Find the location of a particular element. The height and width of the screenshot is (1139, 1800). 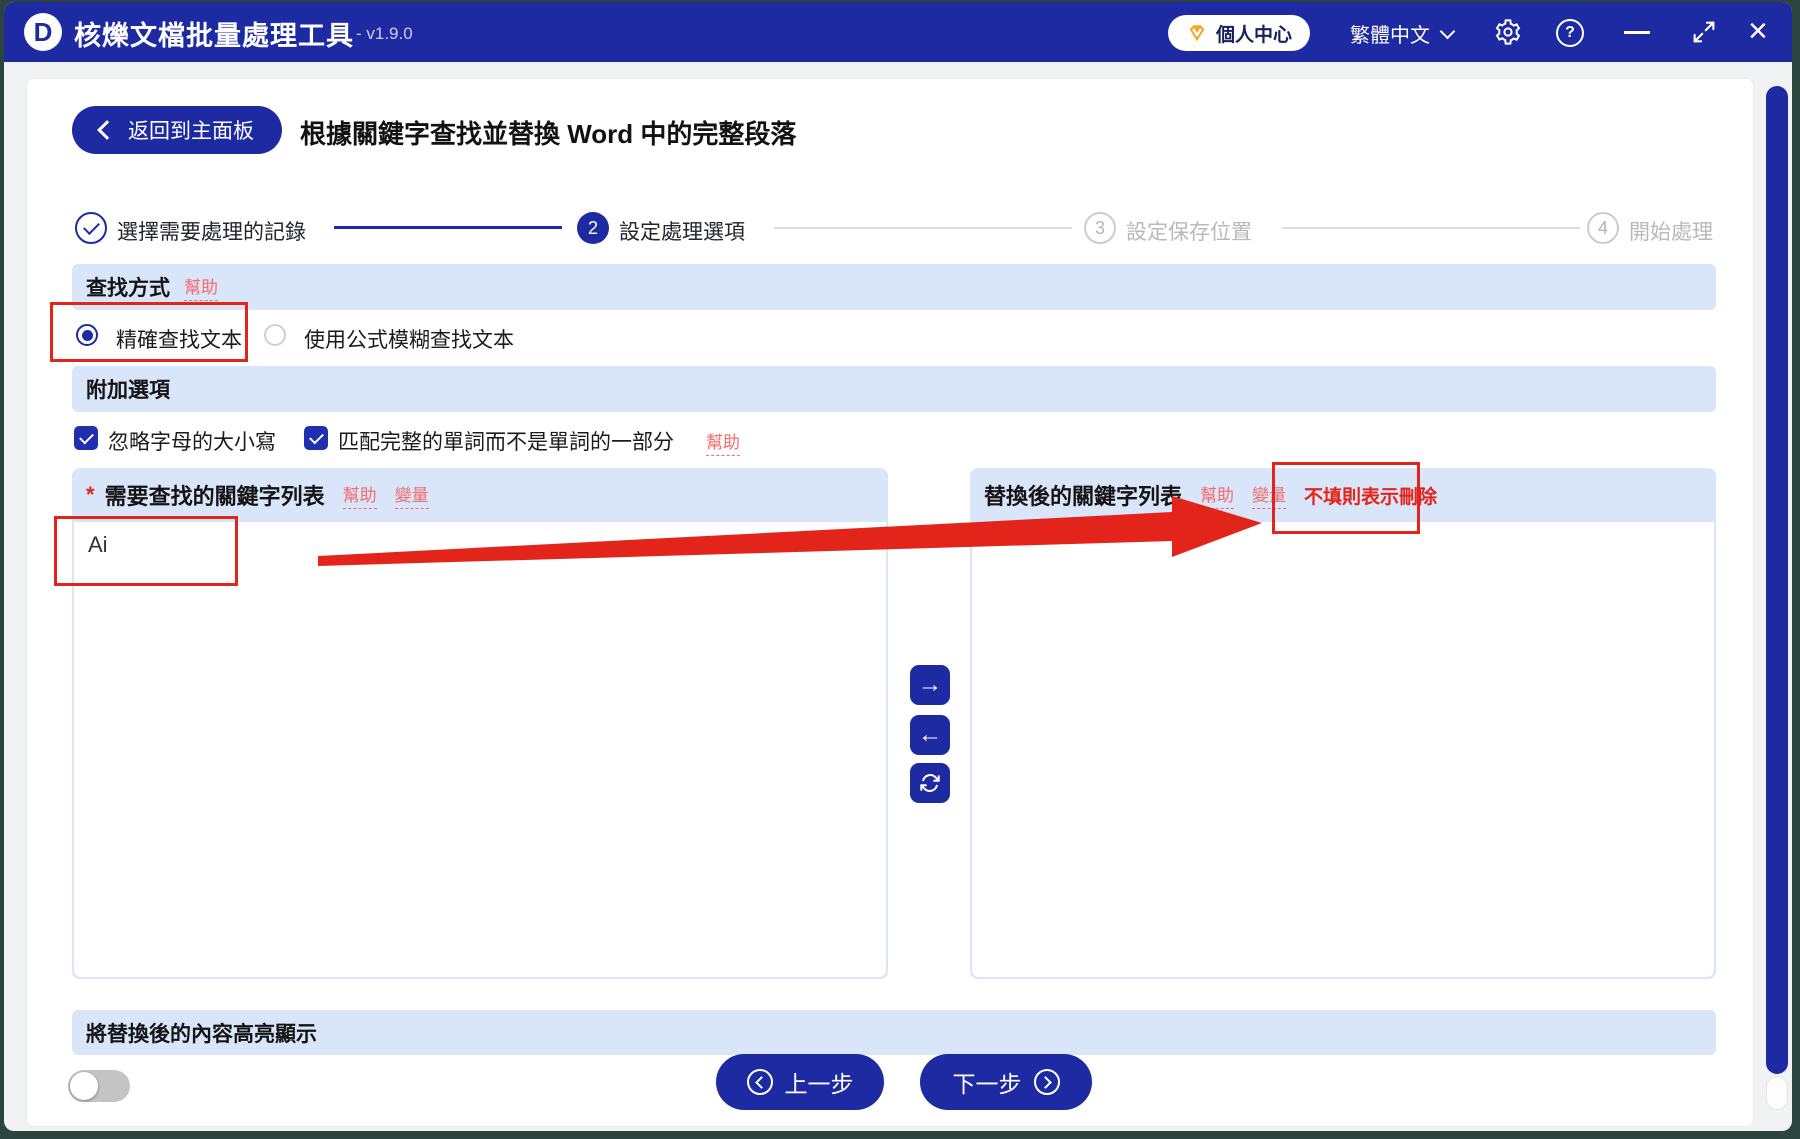

replace-panel-title: 替換後的關鍵字列表 is located at coordinates (1083, 496).